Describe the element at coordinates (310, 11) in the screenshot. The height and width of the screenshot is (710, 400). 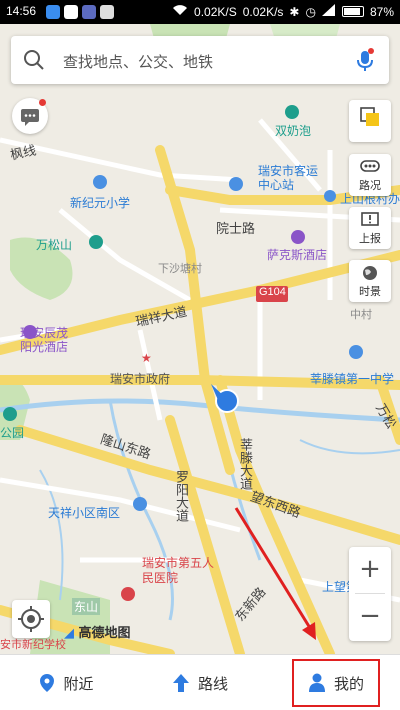
I see `alarm-icon: ◷` at that location.